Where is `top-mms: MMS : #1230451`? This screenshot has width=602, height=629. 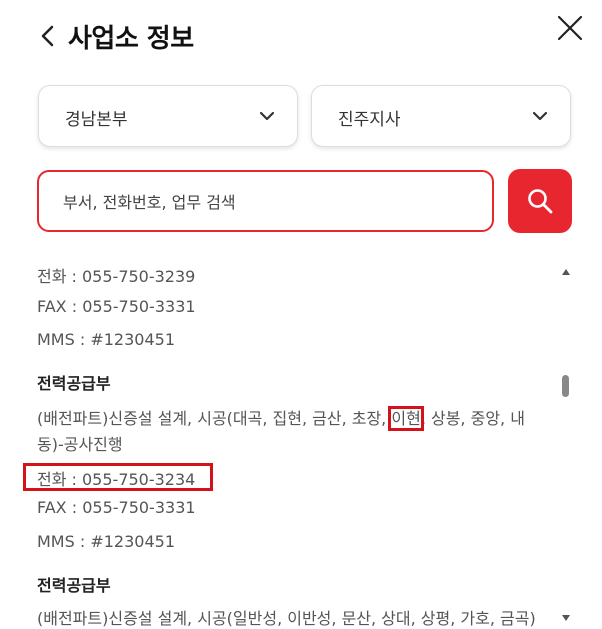 top-mms: MMS : #1230451 is located at coordinates (106, 339).